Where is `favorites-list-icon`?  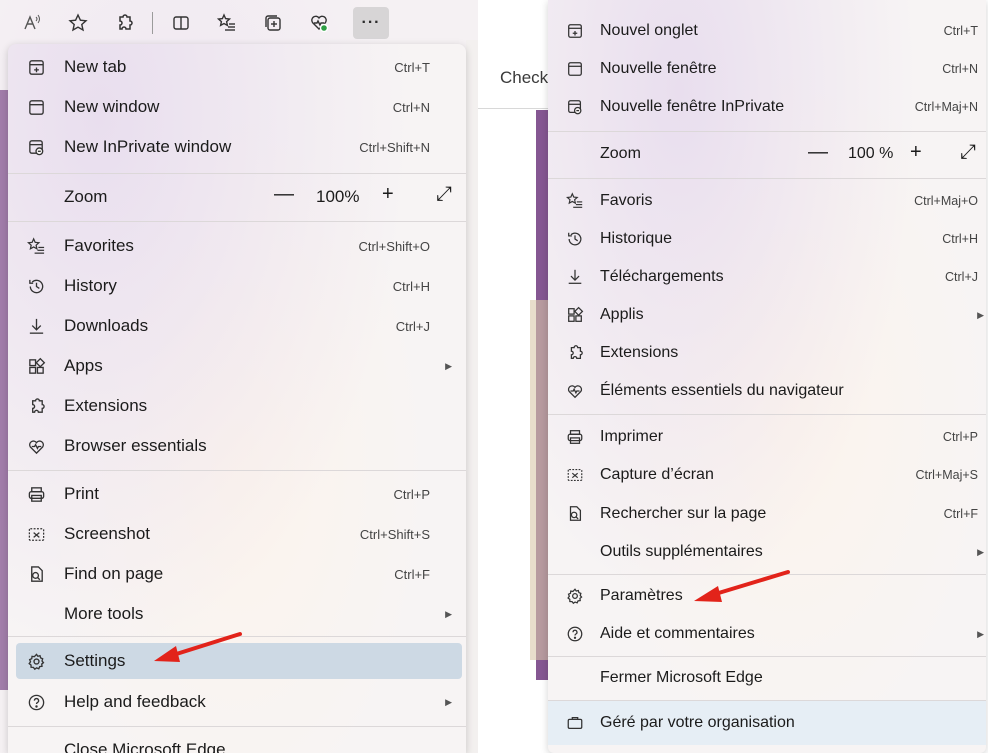 favorites-list-icon is located at coordinates (227, 23).